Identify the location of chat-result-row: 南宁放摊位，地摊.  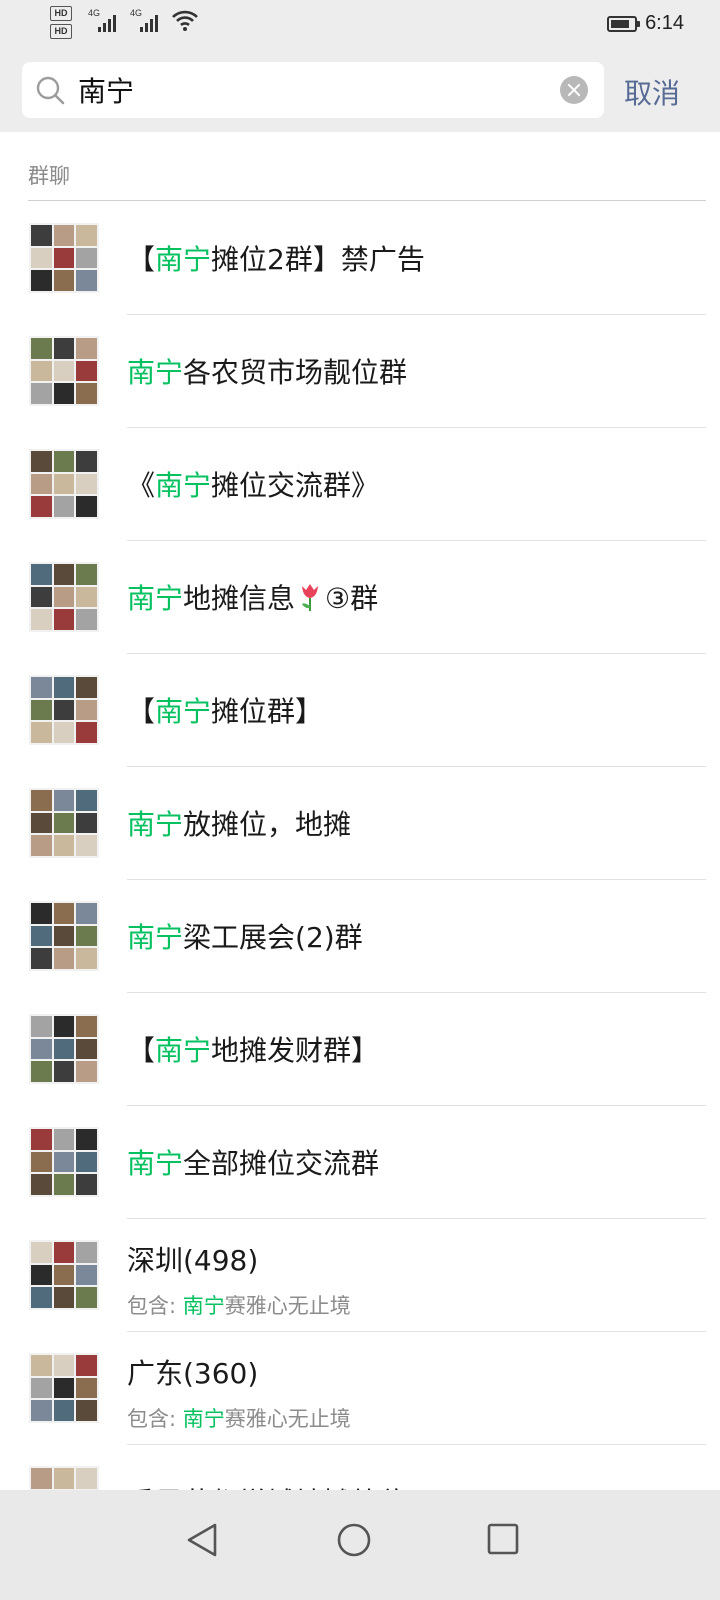
(360, 823).